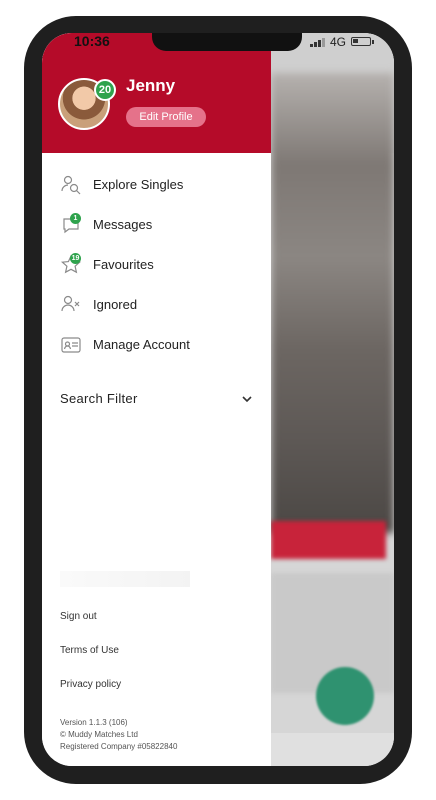 This screenshot has height=800, width=436. I want to click on privacy-policy-link: Privacy policy, so click(90, 684).